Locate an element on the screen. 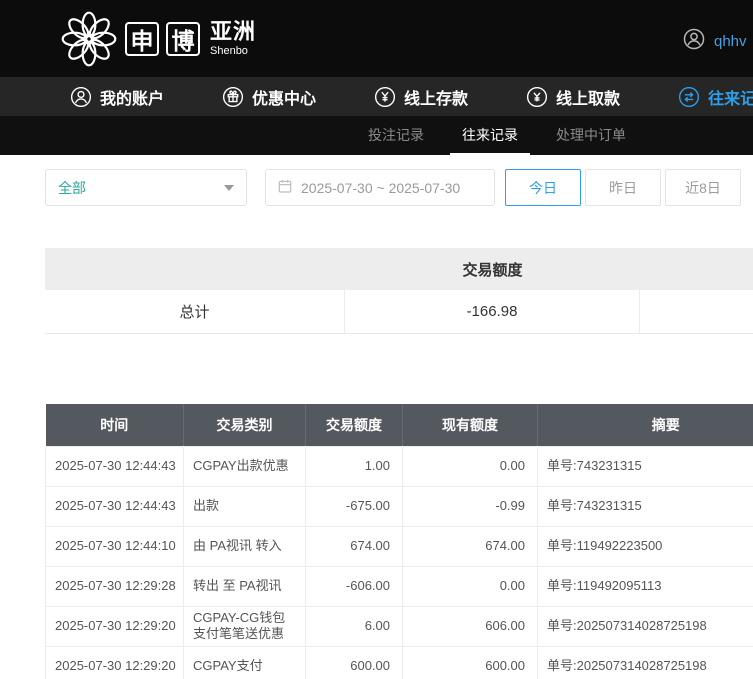  table-header-row: 时间 交易类别 交易额度 现有额度 摘要 is located at coordinates (399, 425).